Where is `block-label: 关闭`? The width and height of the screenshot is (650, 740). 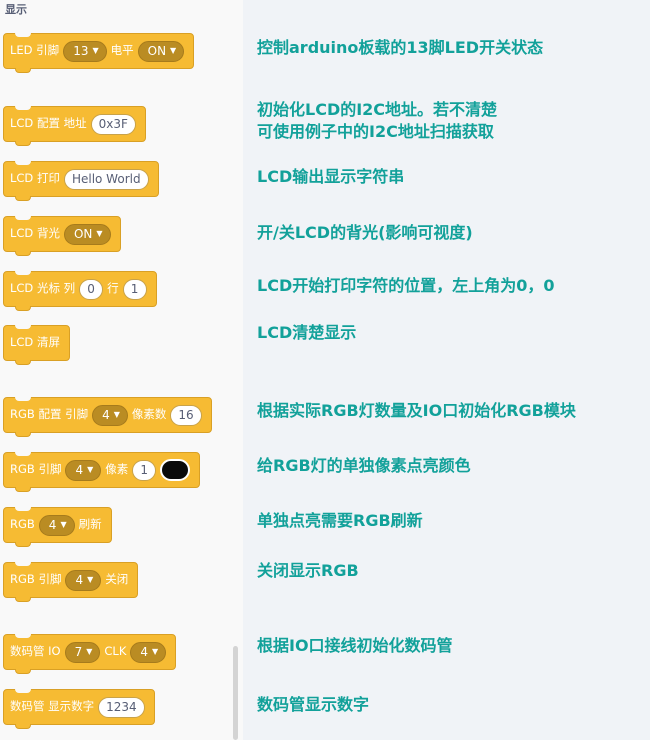 block-label: 关闭 is located at coordinates (117, 579).